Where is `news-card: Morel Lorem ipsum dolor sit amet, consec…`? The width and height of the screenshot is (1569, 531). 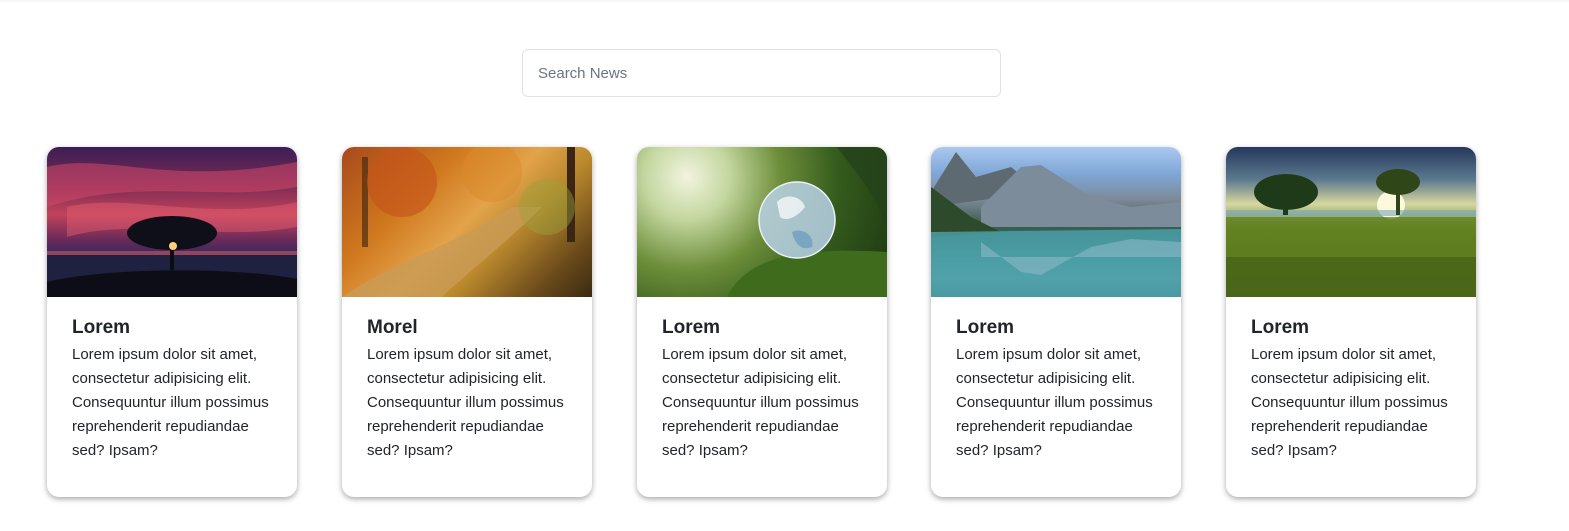 news-card: Morel Lorem ipsum dolor sit amet, consec… is located at coordinates (467, 322).